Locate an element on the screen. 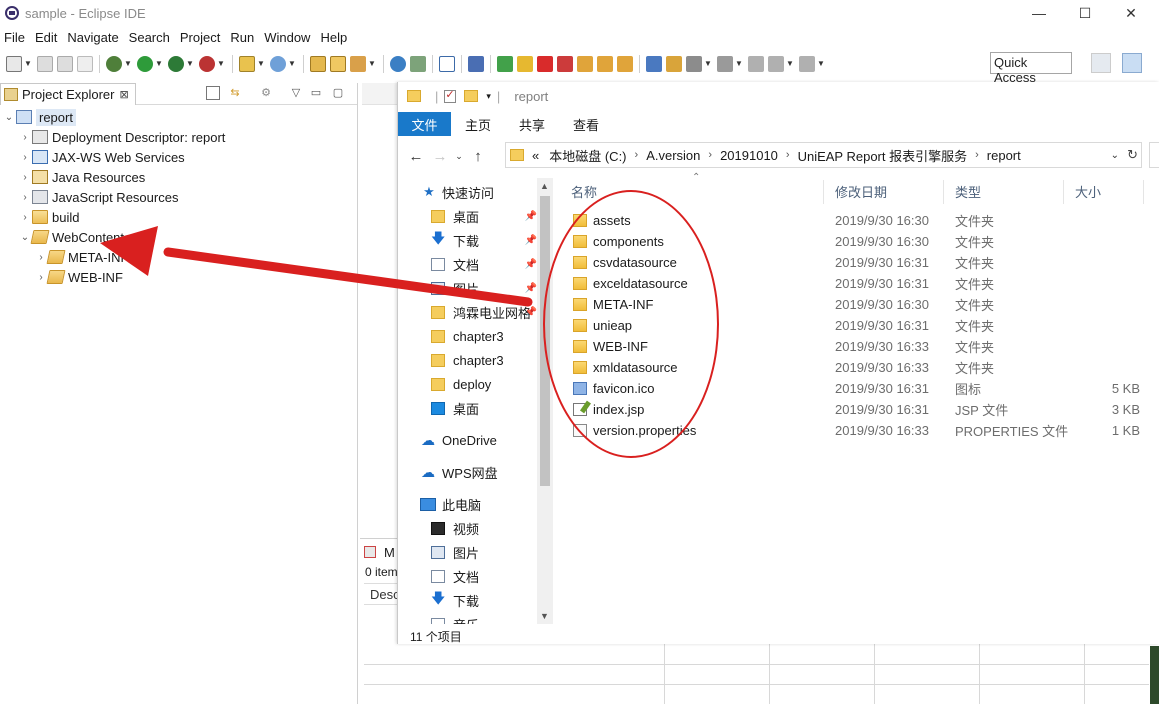 Image resolution: width=1159 pixels, height=704 pixels. run-icon is located at coordinates (145, 63).